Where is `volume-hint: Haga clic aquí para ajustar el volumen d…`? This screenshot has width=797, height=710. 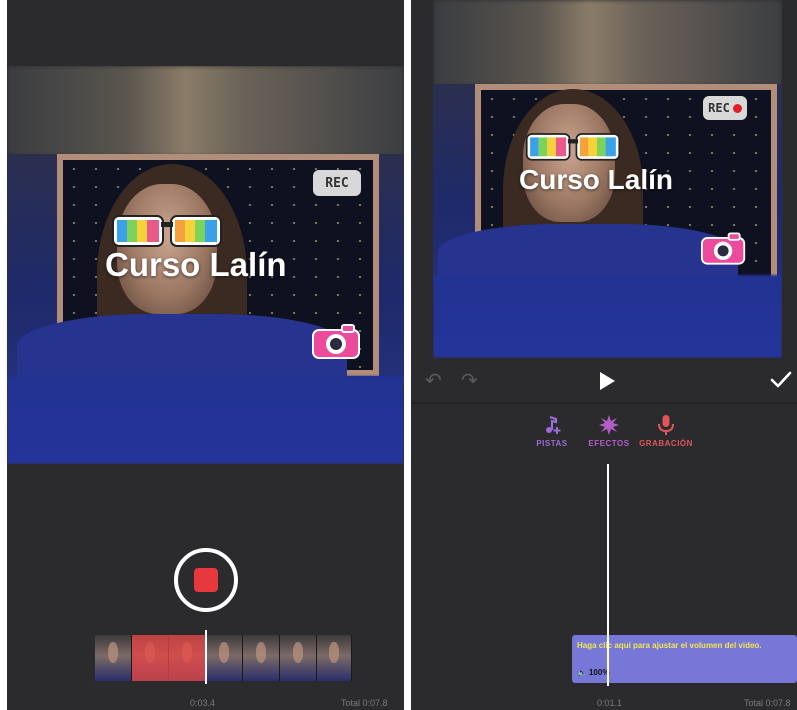 volume-hint: Haga clic aquí para ajustar el volumen d… is located at coordinates (669, 645).